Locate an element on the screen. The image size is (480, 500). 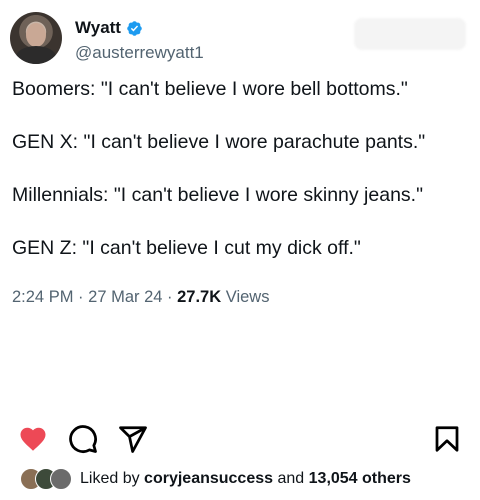
liked-by-user: coryjeansuccess is located at coordinates (208, 479).